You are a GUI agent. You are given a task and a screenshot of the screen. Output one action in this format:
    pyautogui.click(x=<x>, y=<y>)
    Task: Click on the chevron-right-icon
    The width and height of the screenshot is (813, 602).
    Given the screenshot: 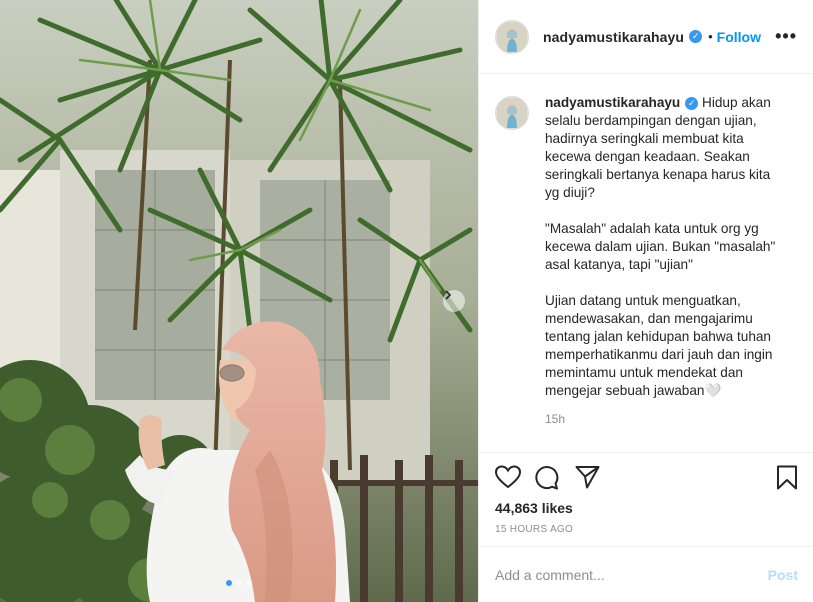 What is the action you would take?
    pyautogui.click(x=448, y=295)
    